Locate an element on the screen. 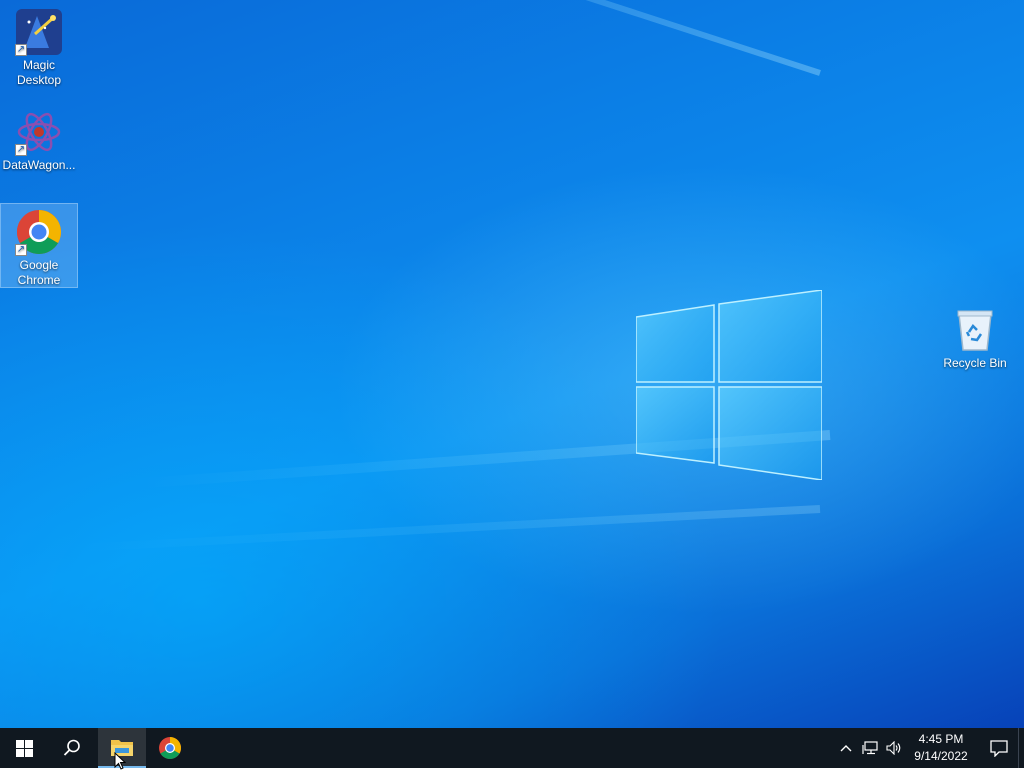 Image resolution: width=1024 pixels, height=770 pixels. clock-time: 4:45 PM is located at coordinates (941, 739).